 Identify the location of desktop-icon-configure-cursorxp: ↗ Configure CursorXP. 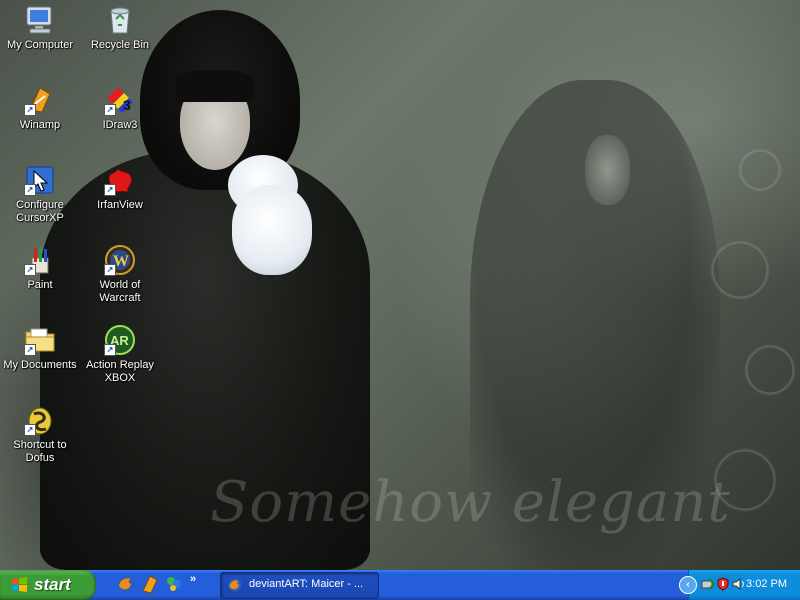
(40, 198).